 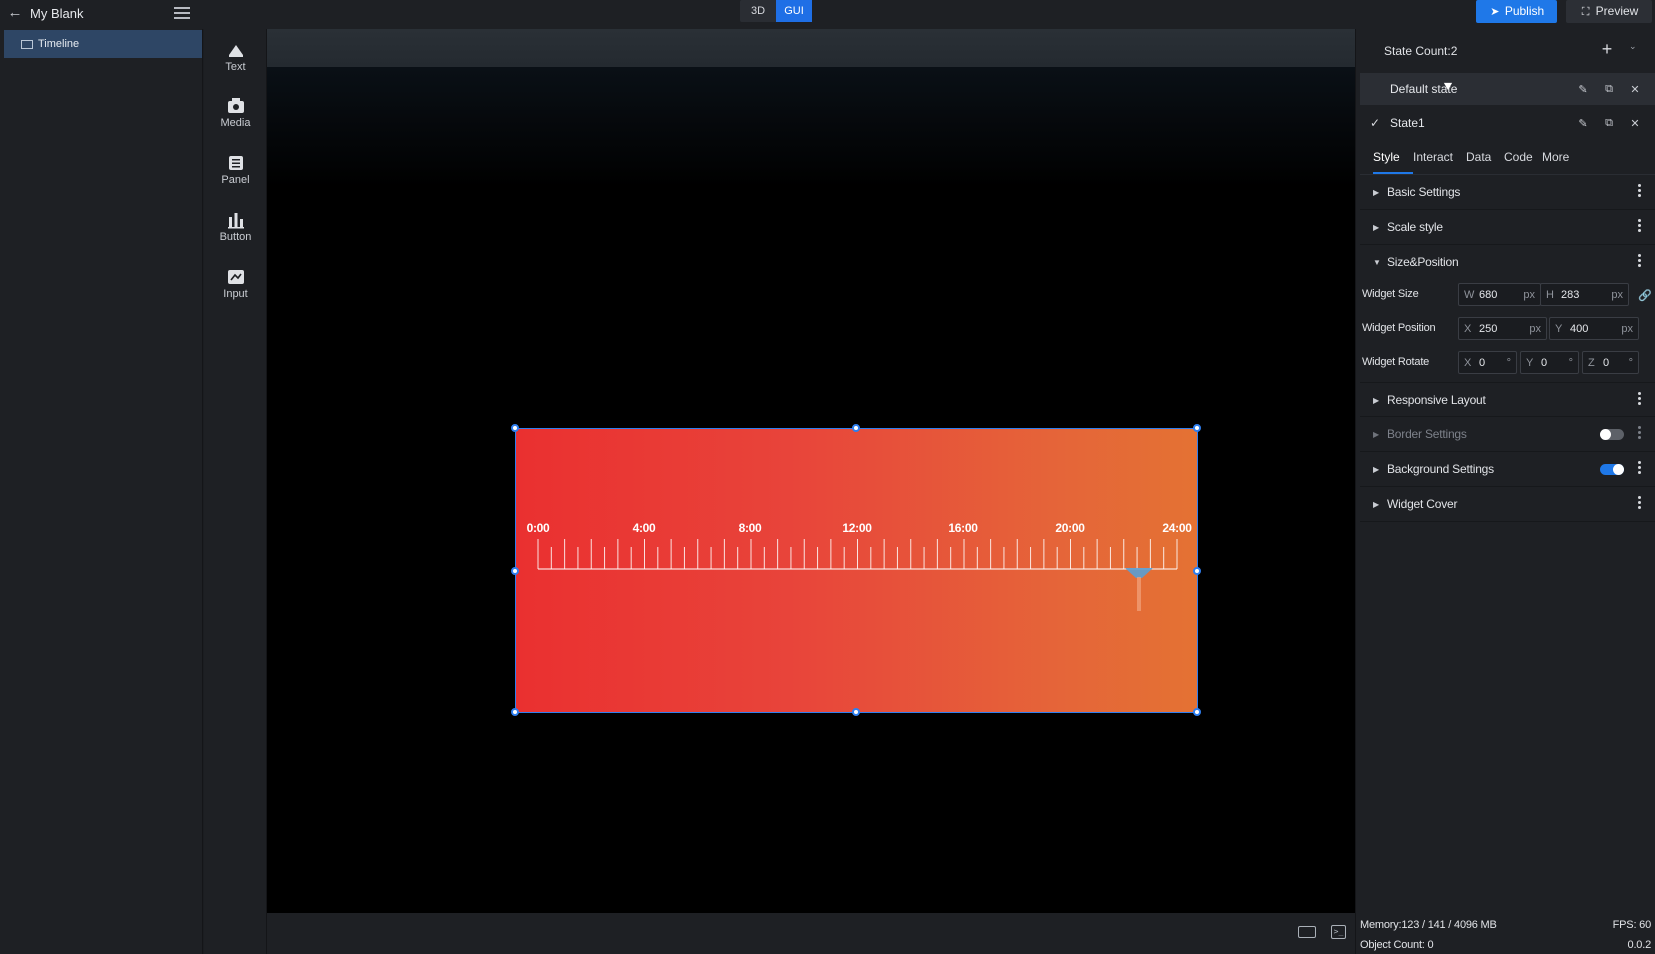 What do you see at coordinates (1307, 932) in the screenshot?
I see `keyboard-icon` at bounding box center [1307, 932].